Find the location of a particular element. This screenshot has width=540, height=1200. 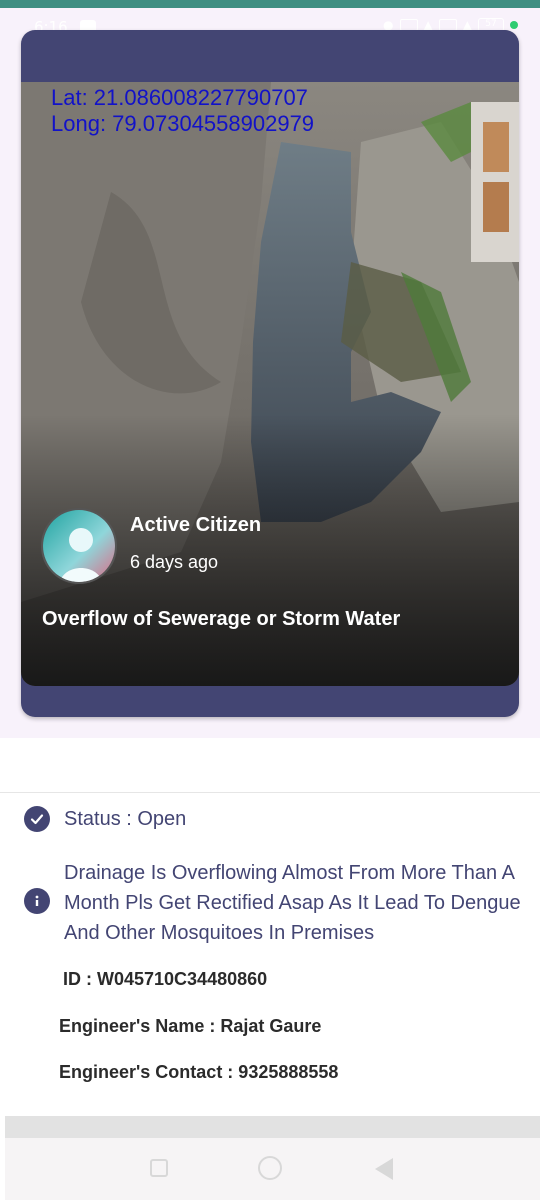

top-accent-bar is located at coordinates (270, 4).